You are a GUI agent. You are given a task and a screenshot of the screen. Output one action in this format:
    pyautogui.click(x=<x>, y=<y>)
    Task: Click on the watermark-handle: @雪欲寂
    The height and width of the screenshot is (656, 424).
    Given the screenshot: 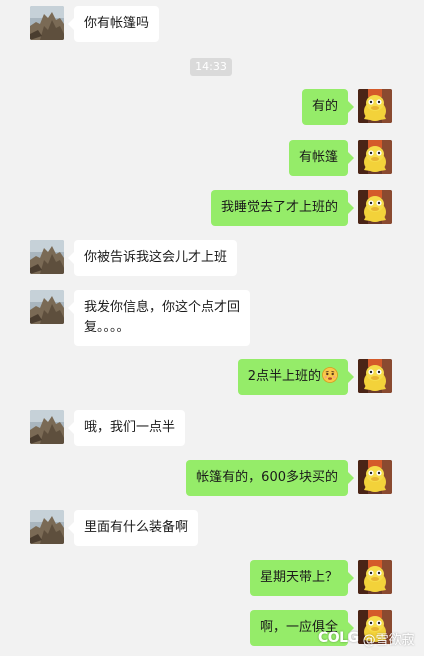 What is the action you would take?
    pyautogui.click(x=388, y=640)
    